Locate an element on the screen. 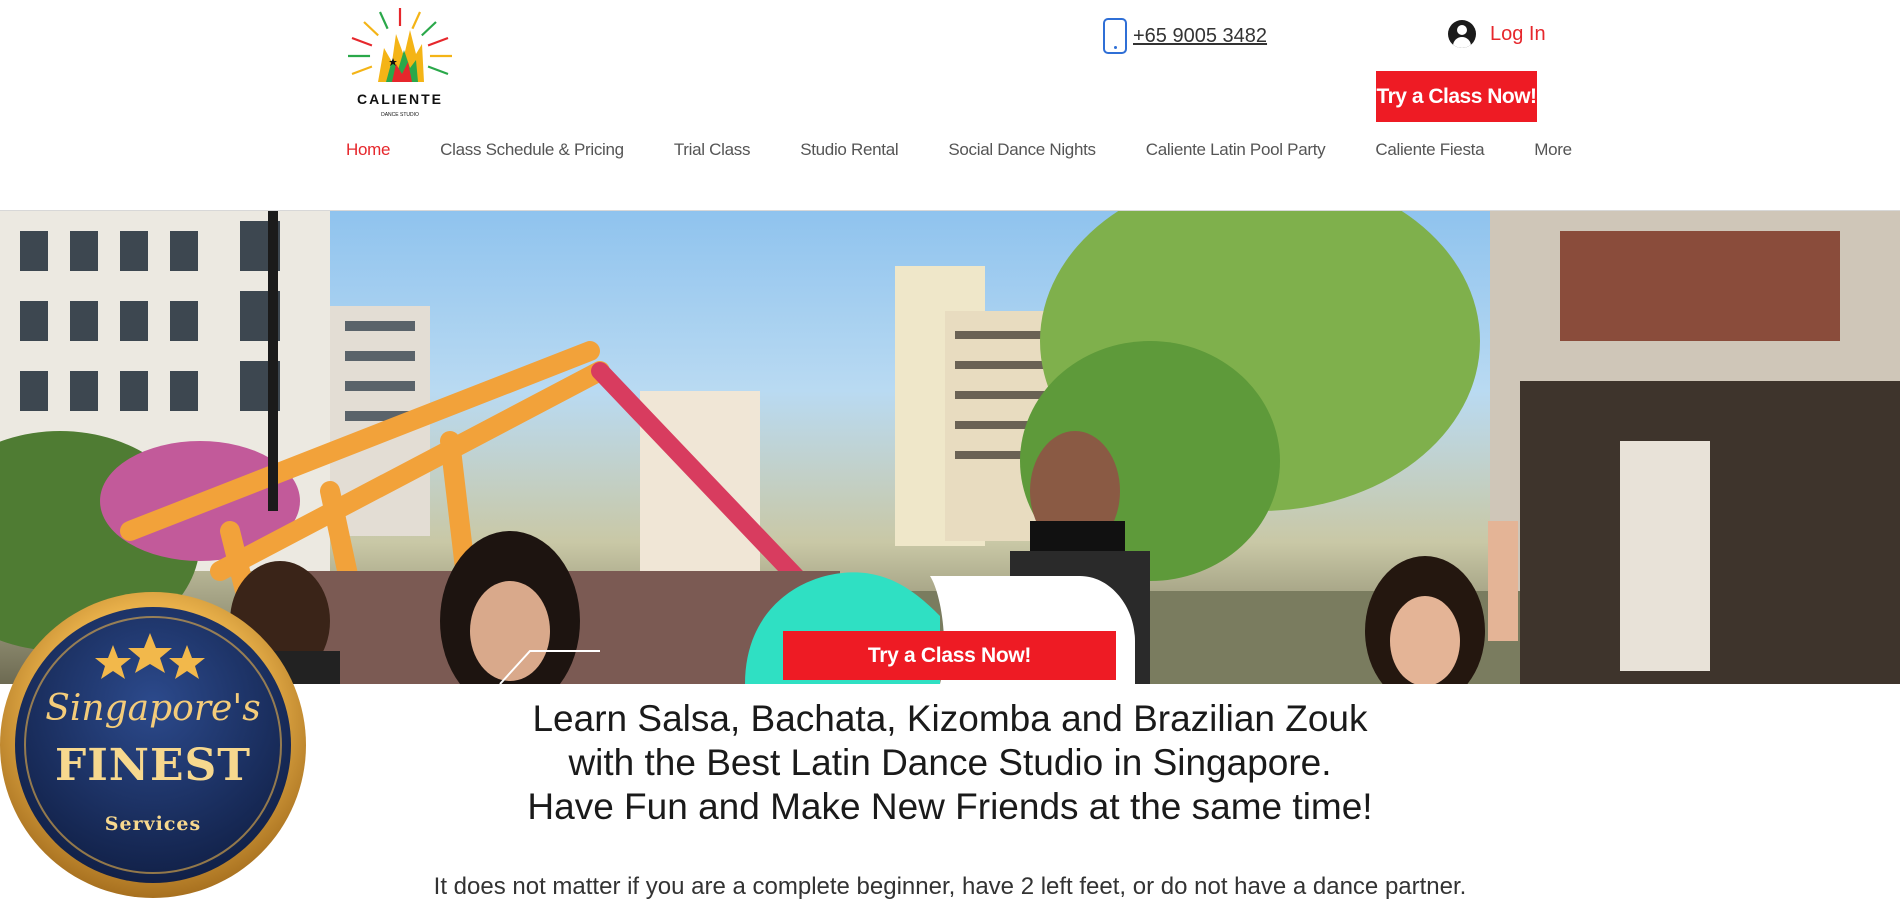 This screenshot has width=1900, height=900. smartphone-icon is located at coordinates (1115, 36).